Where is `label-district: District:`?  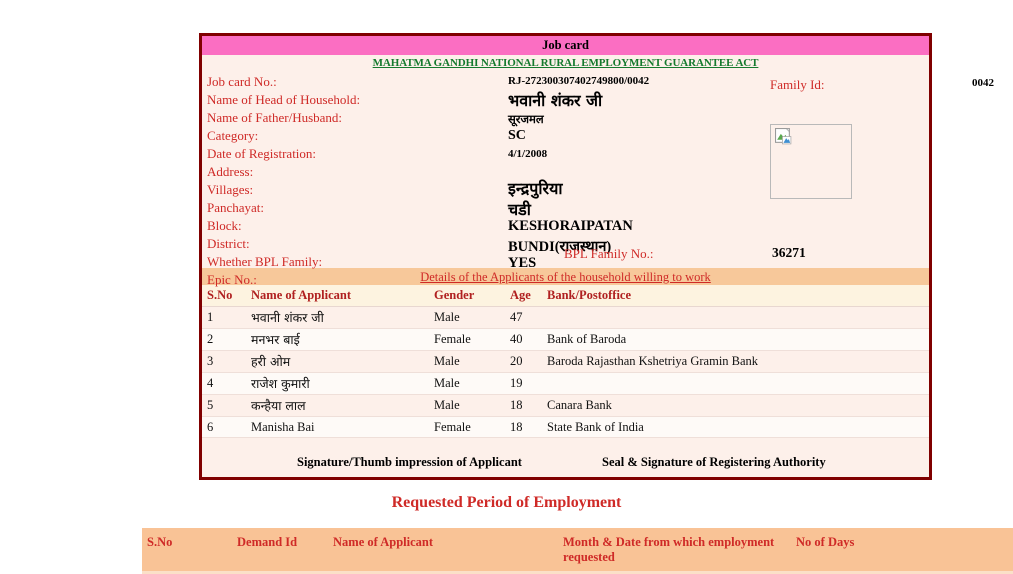
label-district: District: is located at coordinates (228, 243).